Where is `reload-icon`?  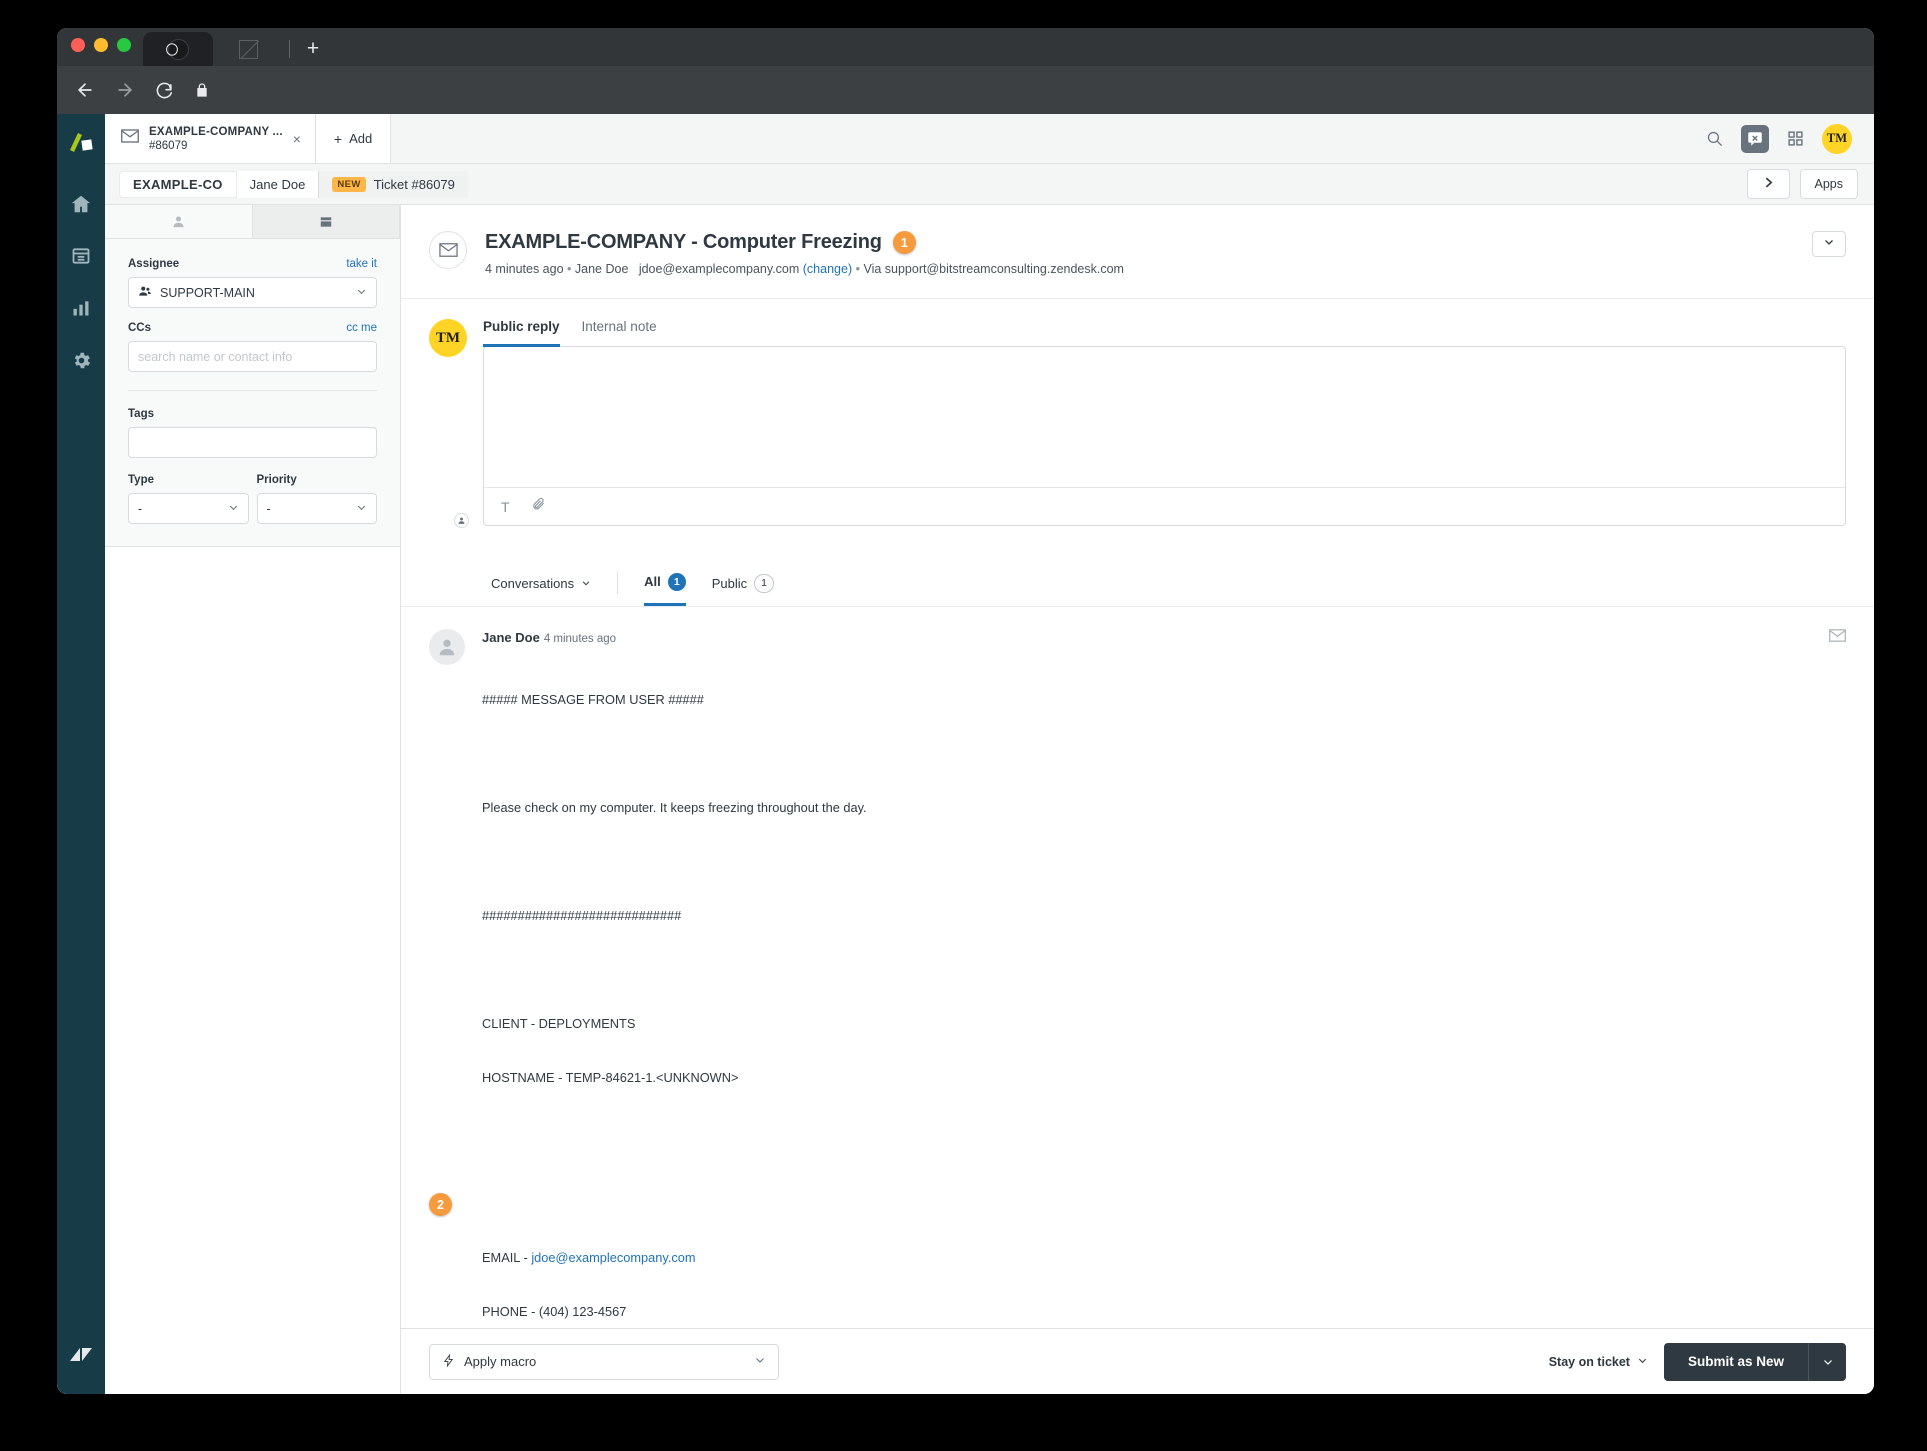
reload-icon is located at coordinates (164, 90).